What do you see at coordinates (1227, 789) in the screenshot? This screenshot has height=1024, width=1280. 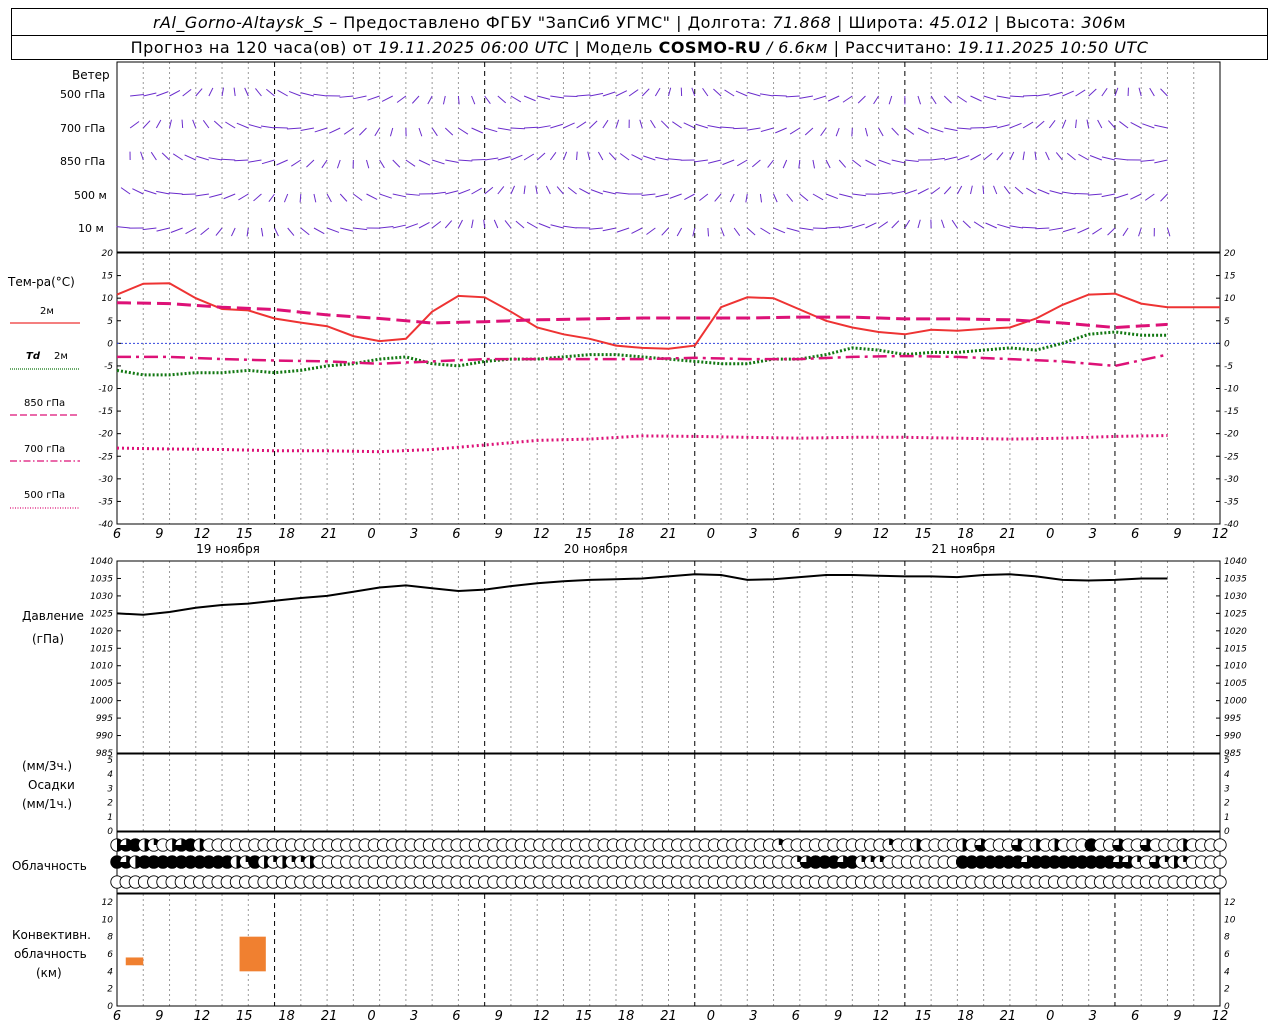 I see `precip-ytick-right: 3` at bounding box center [1227, 789].